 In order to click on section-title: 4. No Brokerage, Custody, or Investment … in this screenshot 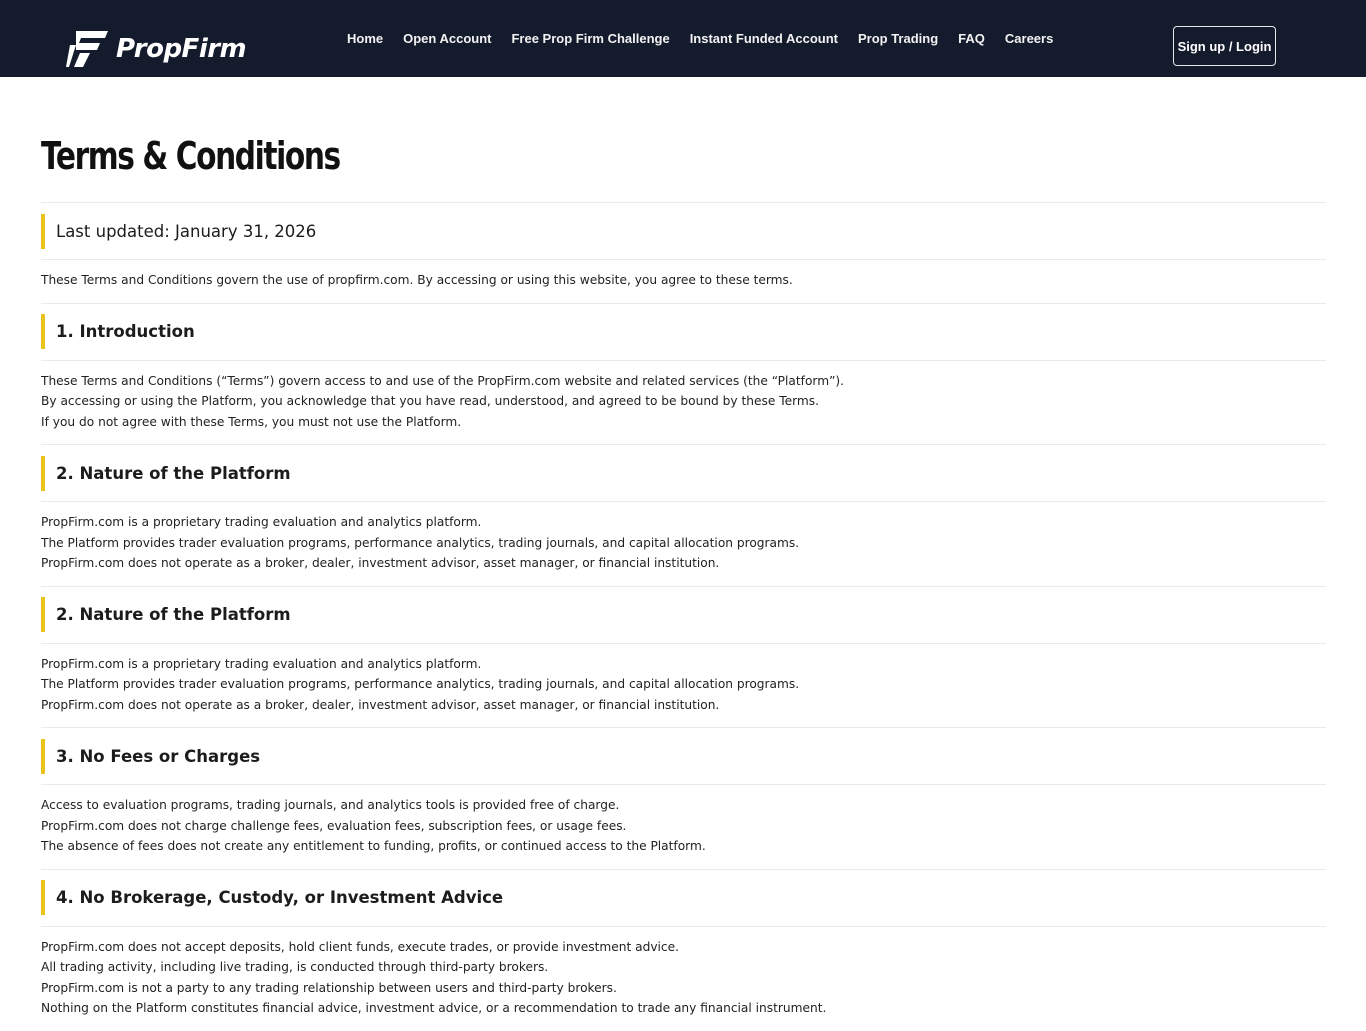, I will do `click(280, 897)`.